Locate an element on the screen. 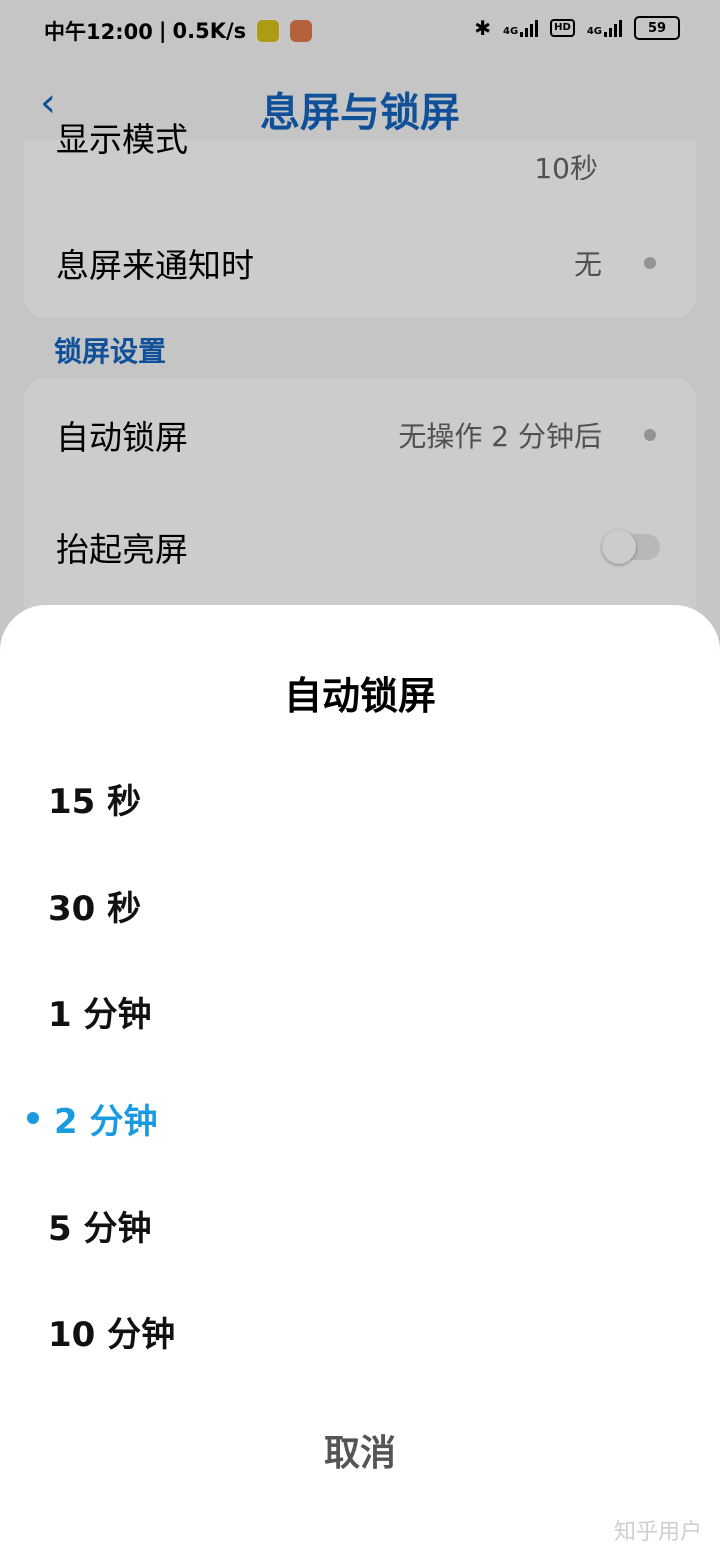  option-5min: 5 分钟 is located at coordinates (358, 1225).